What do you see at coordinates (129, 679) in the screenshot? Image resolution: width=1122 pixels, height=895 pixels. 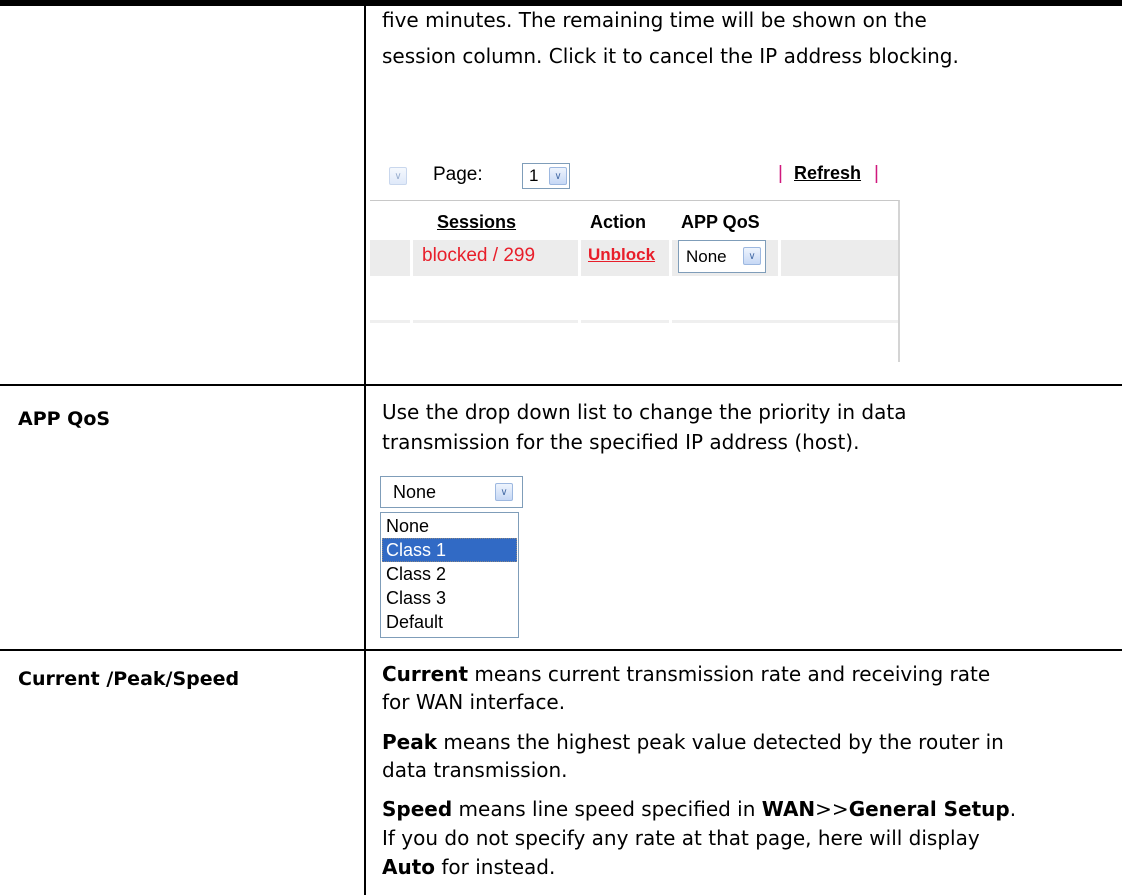 I see `term-current-peak-speed: Current /Peak/Speed` at bounding box center [129, 679].